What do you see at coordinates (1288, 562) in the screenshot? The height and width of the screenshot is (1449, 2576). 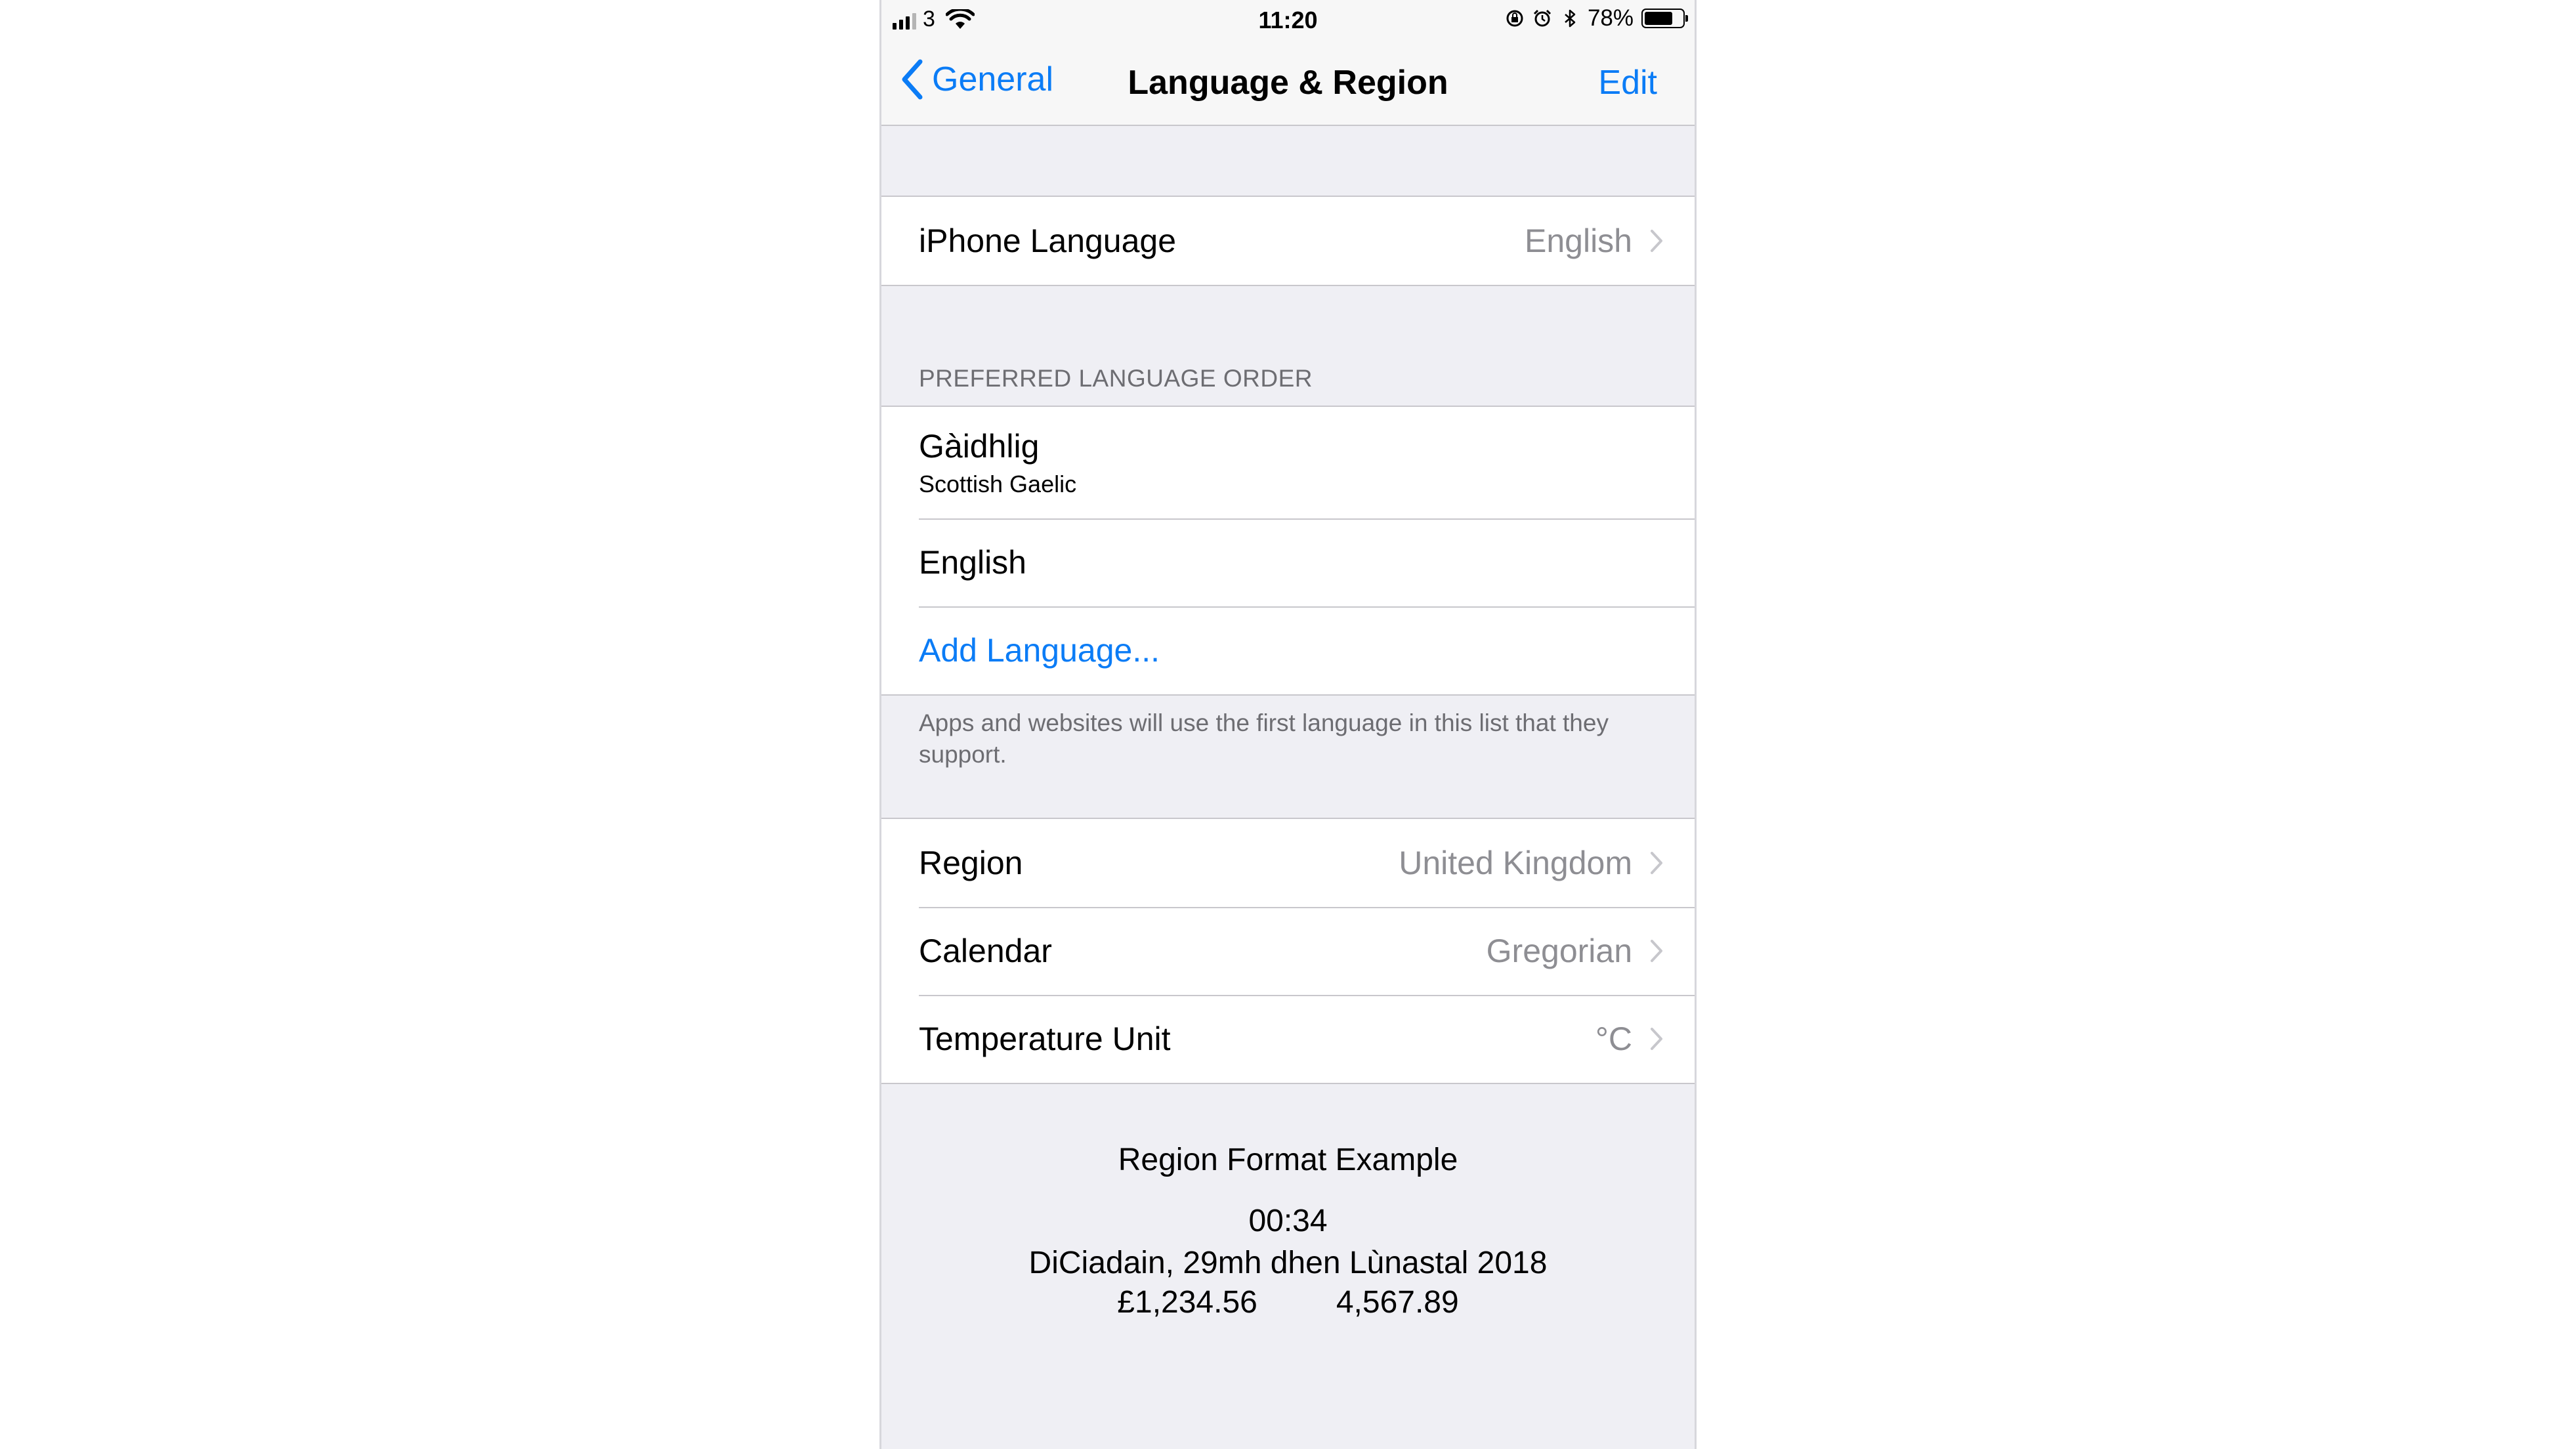 I see `language-item-english: English` at bounding box center [1288, 562].